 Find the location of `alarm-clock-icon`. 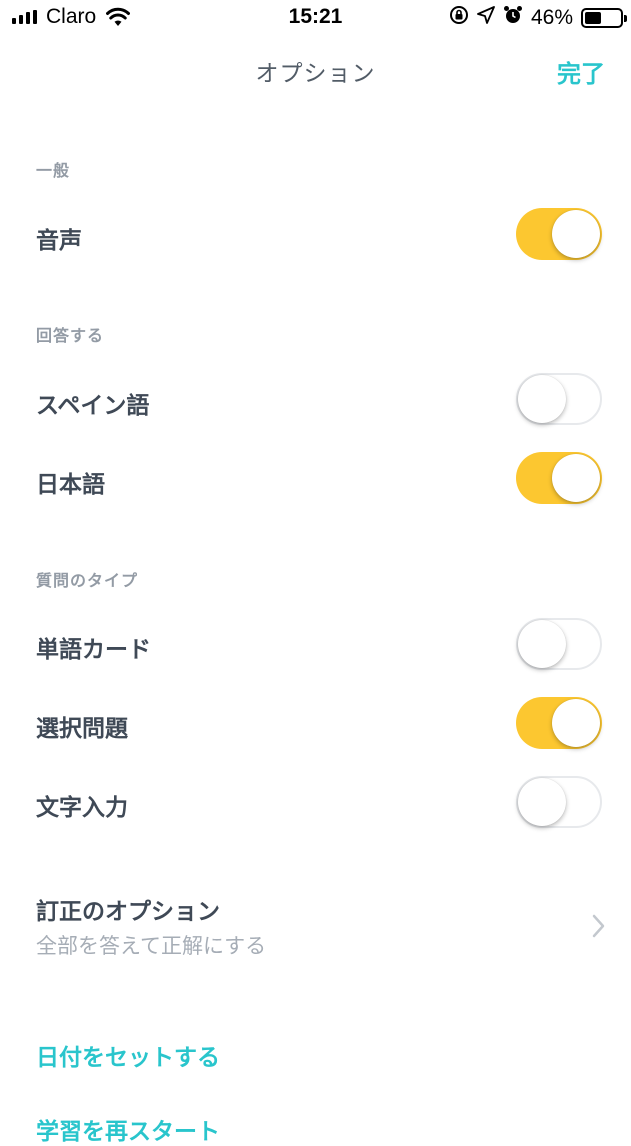

alarm-clock-icon is located at coordinates (513, 18).